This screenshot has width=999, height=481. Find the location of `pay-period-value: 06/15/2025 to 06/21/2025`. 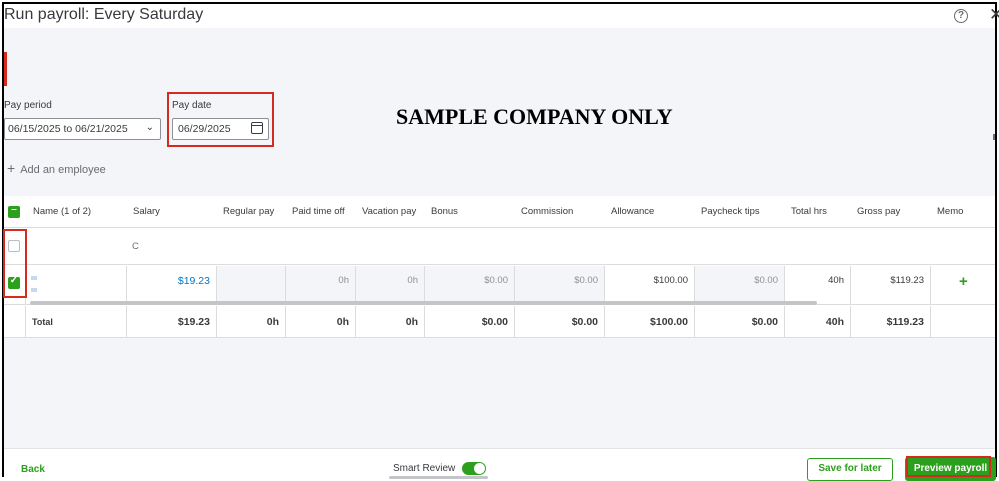

pay-period-value: 06/15/2025 to 06/21/2025 is located at coordinates (68, 129).